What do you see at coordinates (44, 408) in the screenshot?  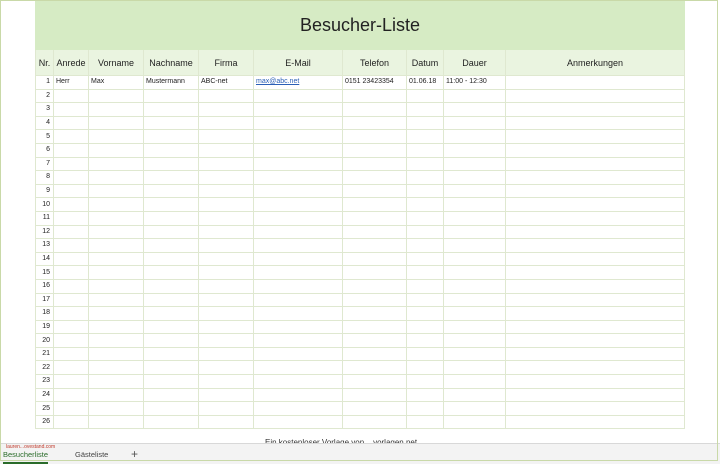 I see `row-number-cell: 25` at bounding box center [44, 408].